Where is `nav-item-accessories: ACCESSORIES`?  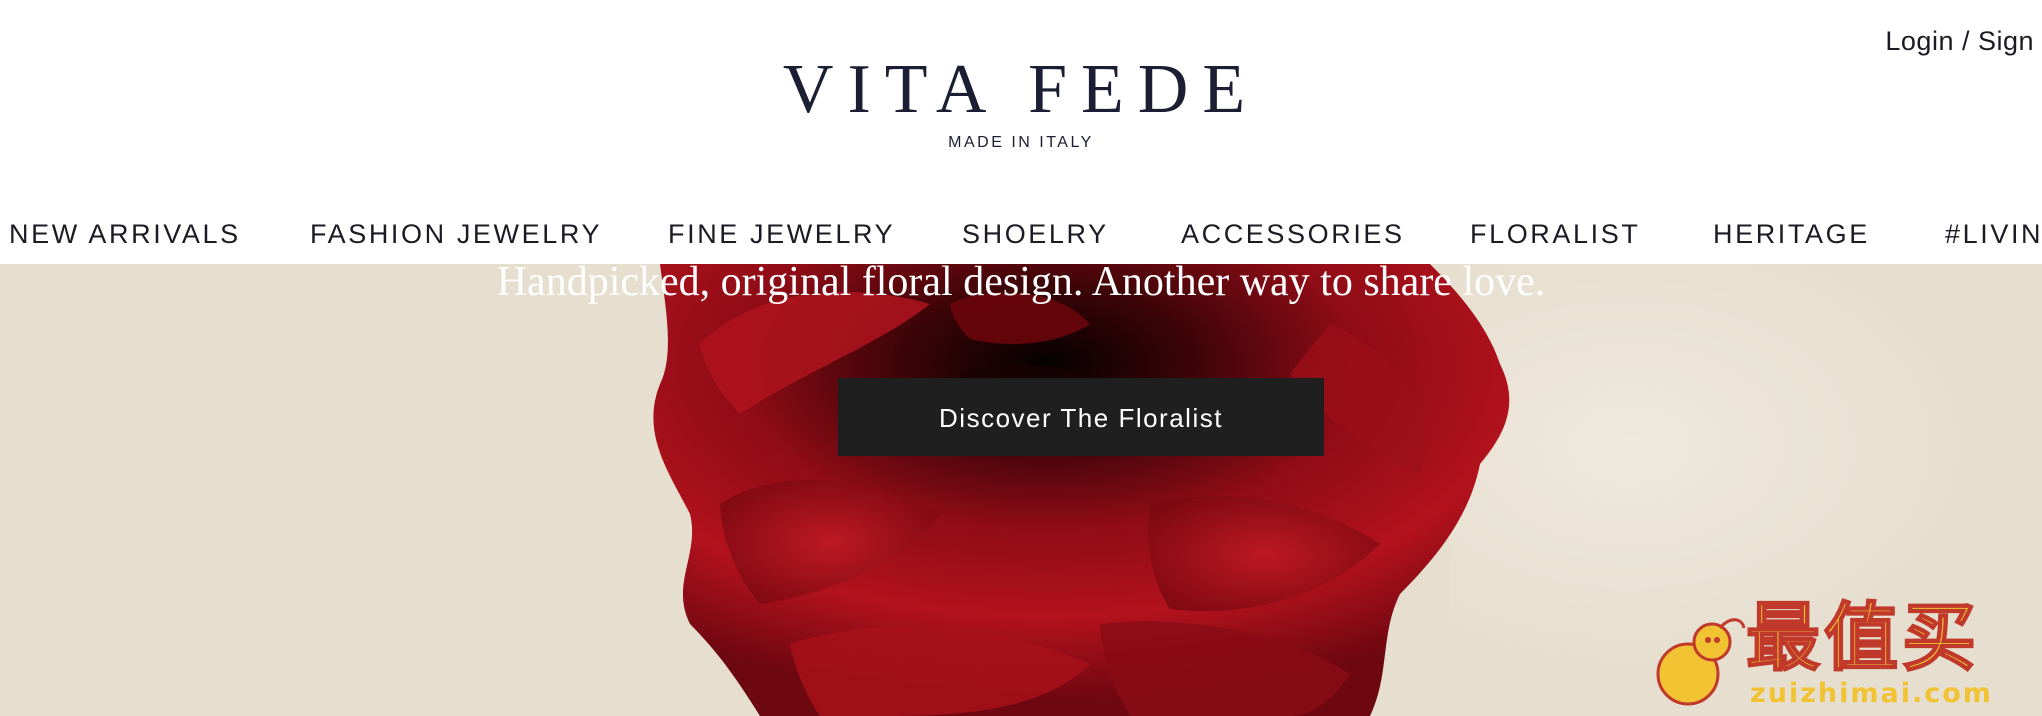
nav-item-accessories: ACCESSORIES is located at coordinates (1293, 234).